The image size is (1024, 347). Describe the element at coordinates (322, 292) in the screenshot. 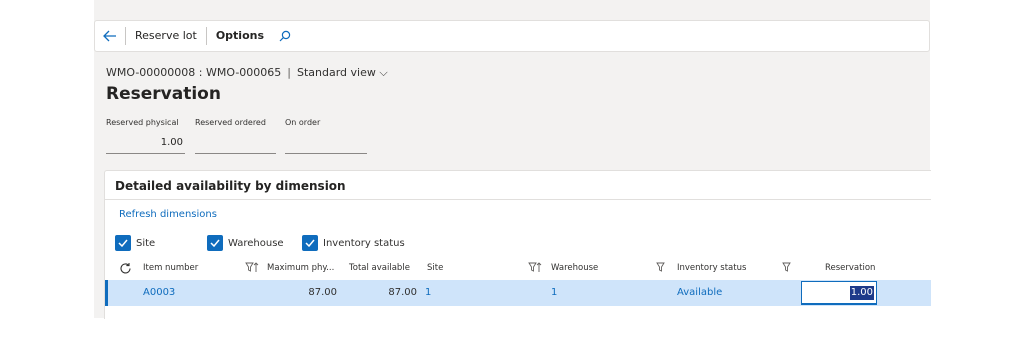

I see `maximum-physical-cell: 87.00` at that location.